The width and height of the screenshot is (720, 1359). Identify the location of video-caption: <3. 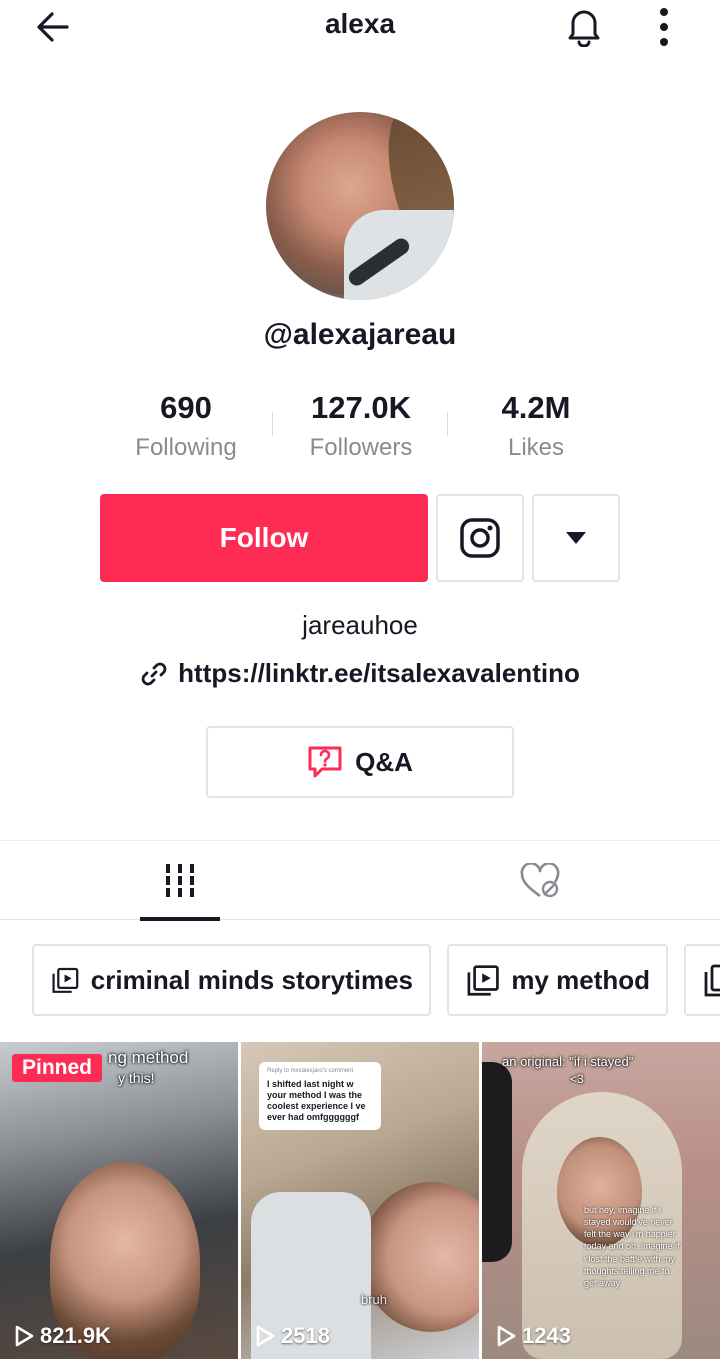
(577, 1079).